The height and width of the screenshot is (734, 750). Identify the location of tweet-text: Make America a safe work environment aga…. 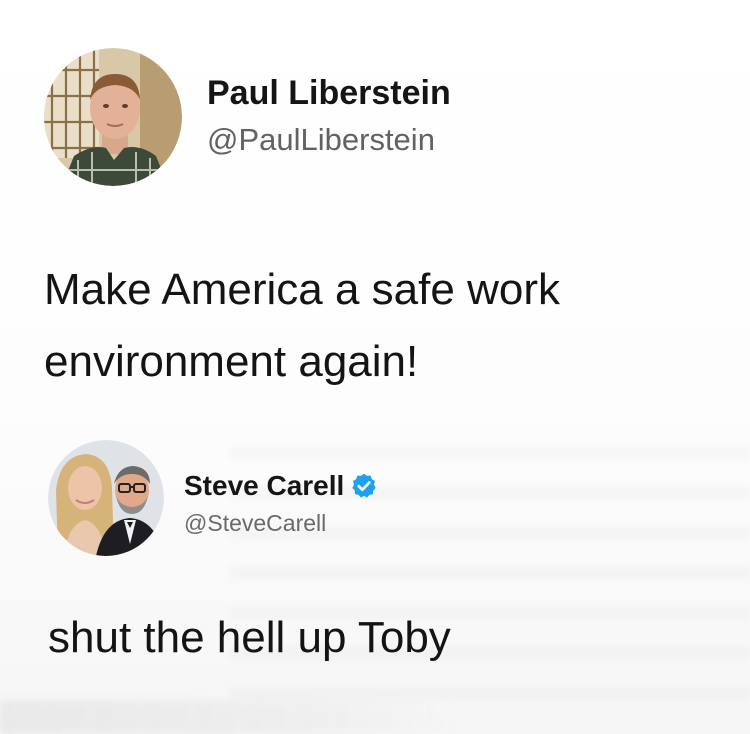
(302, 325).